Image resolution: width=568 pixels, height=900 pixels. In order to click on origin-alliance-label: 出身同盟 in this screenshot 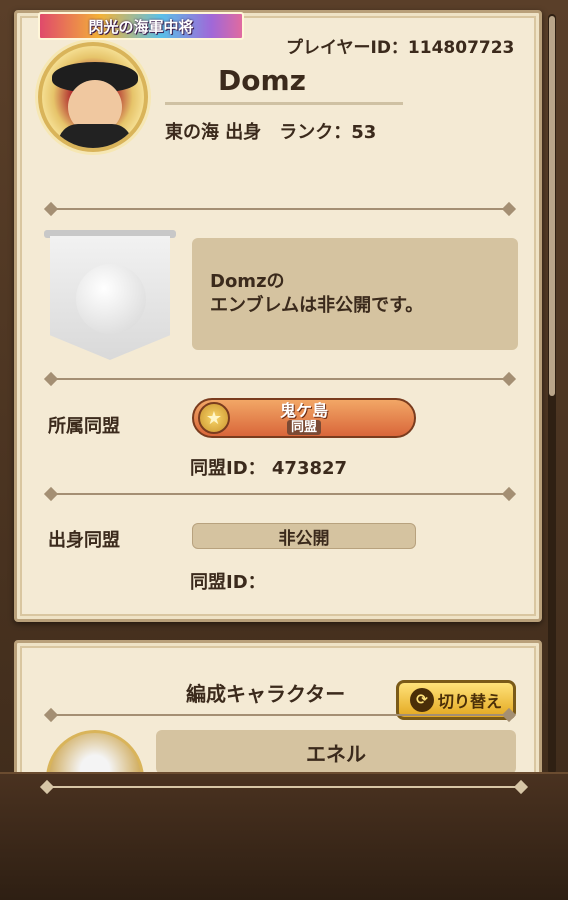, I will do `click(84, 540)`.